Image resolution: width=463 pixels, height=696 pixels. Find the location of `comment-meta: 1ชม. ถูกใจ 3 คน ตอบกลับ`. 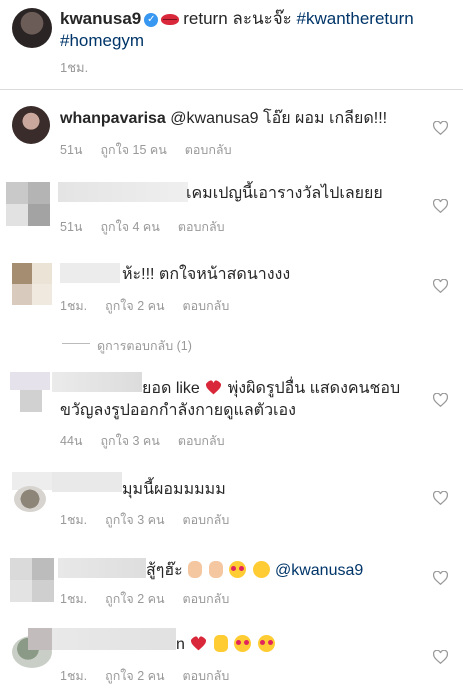

comment-meta: 1ชม. ถูกใจ 3 คน ตอบกลับ is located at coordinates (153, 520).